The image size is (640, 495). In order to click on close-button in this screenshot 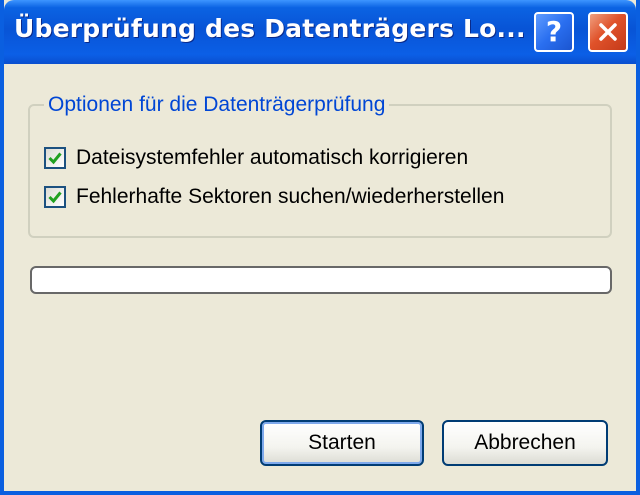, I will do `click(608, 32)`.